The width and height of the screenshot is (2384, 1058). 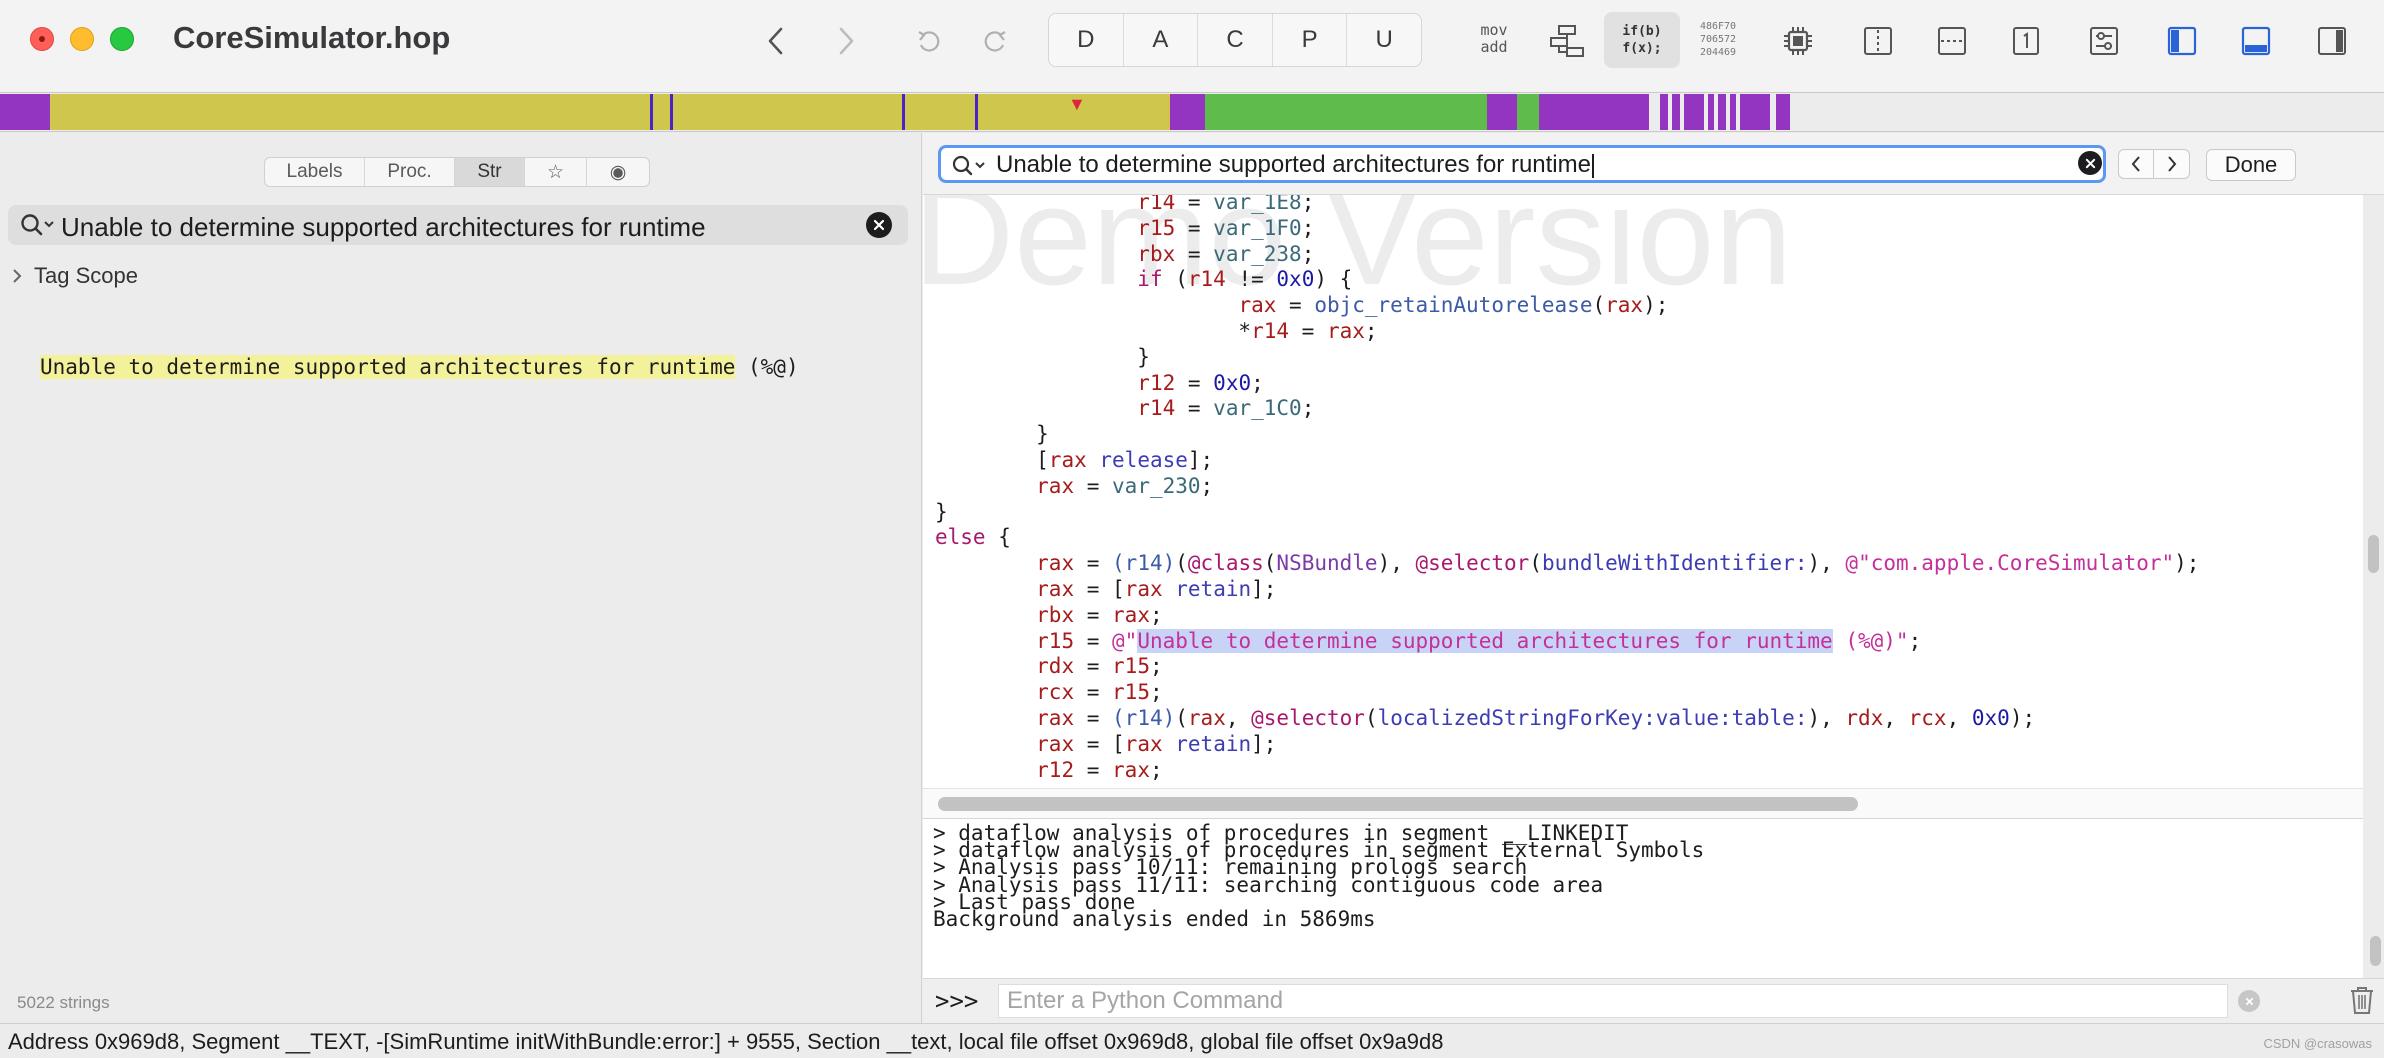 I want to click on code-token: @"com.apple.CoreSimulator", so click(x=2010, y=563).